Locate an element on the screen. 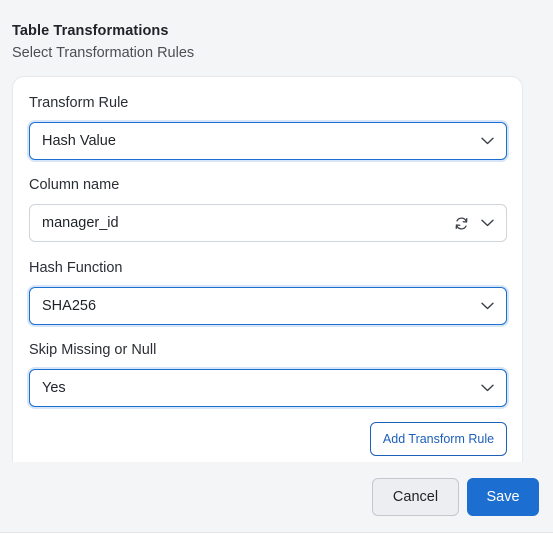 The image size is (553, 545). column-name-value: manager_id is located at coordinates (80, 223).